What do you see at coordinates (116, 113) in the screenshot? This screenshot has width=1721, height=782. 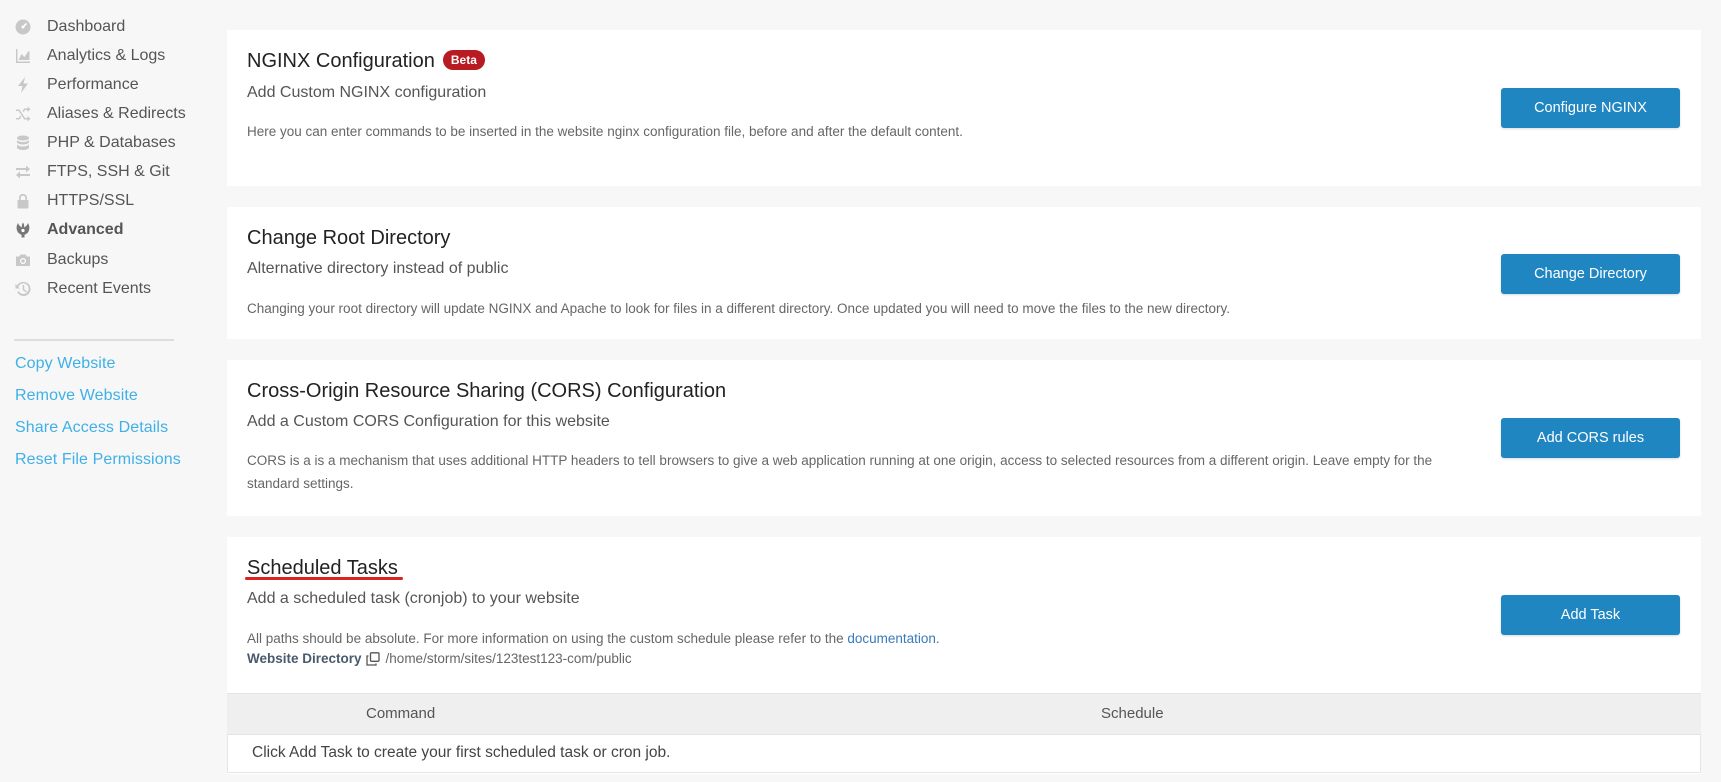 I see `sidebar-item-label: Aliases & Redirects` at bounding box center [116, 113].